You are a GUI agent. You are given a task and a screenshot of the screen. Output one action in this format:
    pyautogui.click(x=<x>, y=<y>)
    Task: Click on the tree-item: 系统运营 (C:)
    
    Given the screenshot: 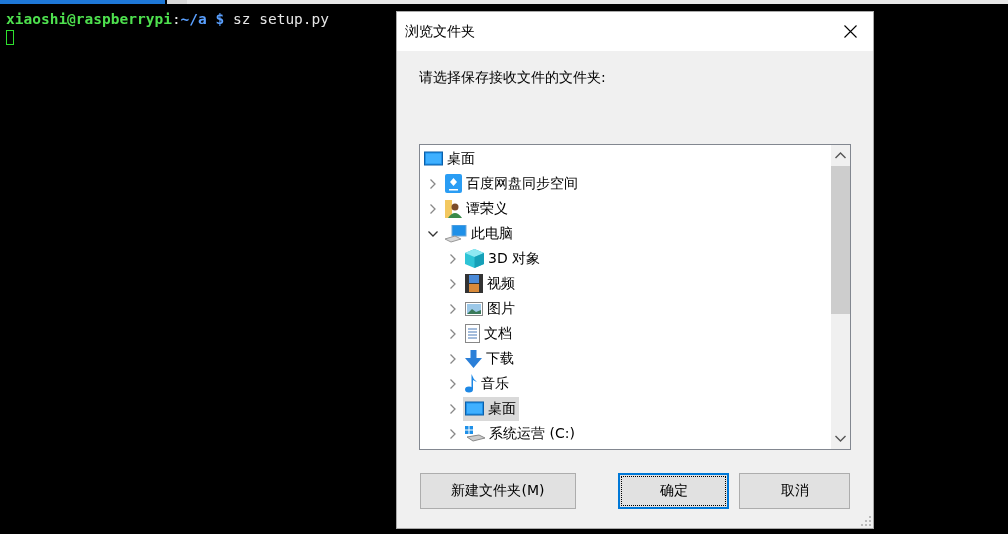 What is the action you would take?
    pyautogui.click(x=520, y=433)
    